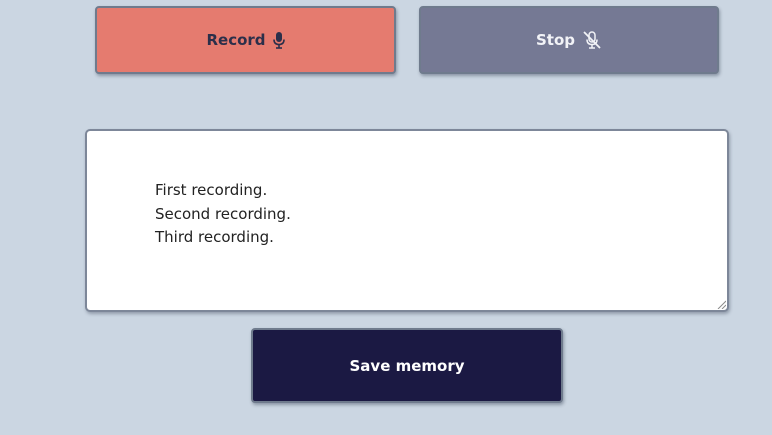  What do you see at coordinates (721, 304) in the screenshot?
I see `resize-handle-icon` at bounding box center [721, 304].